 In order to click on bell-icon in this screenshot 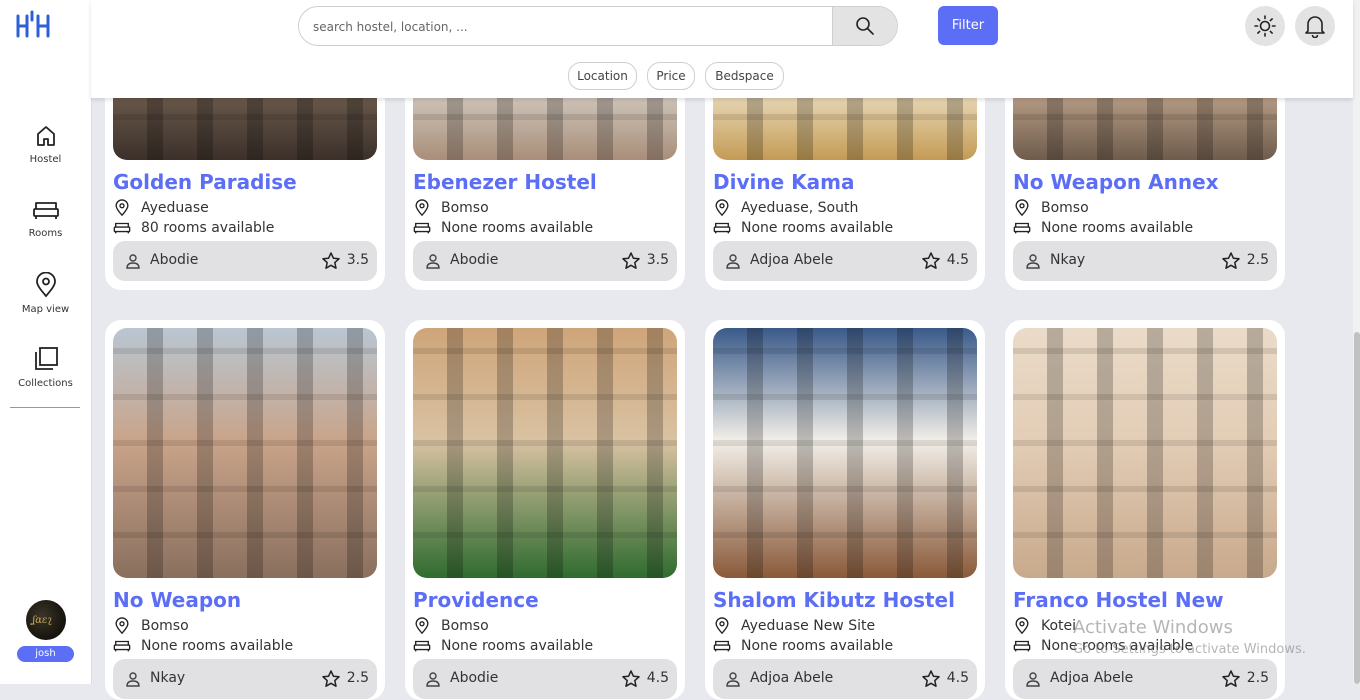, I will do `click(1315, 27)`.